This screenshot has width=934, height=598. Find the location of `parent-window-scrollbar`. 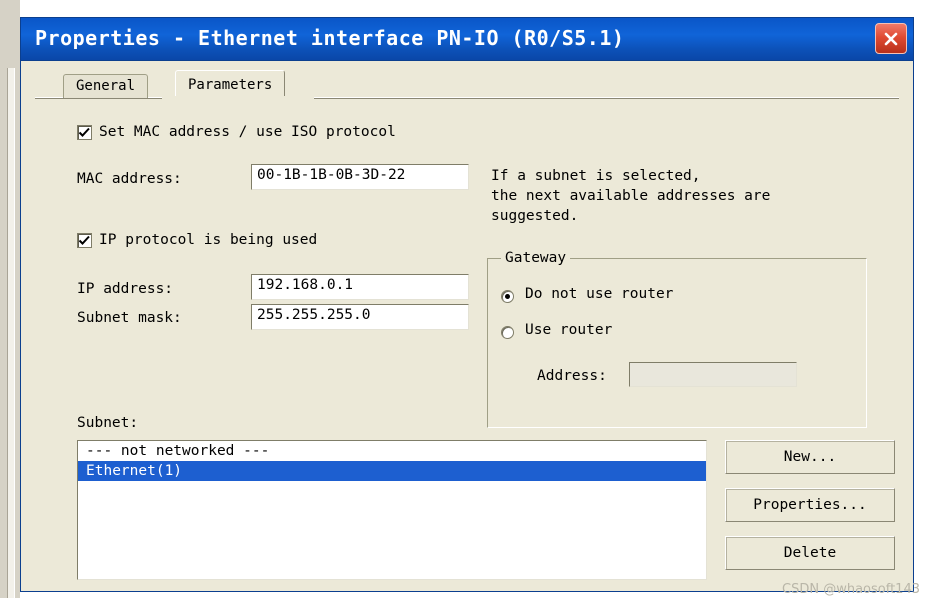

parent-window-scrollbar is located at coordinates (11, 333).